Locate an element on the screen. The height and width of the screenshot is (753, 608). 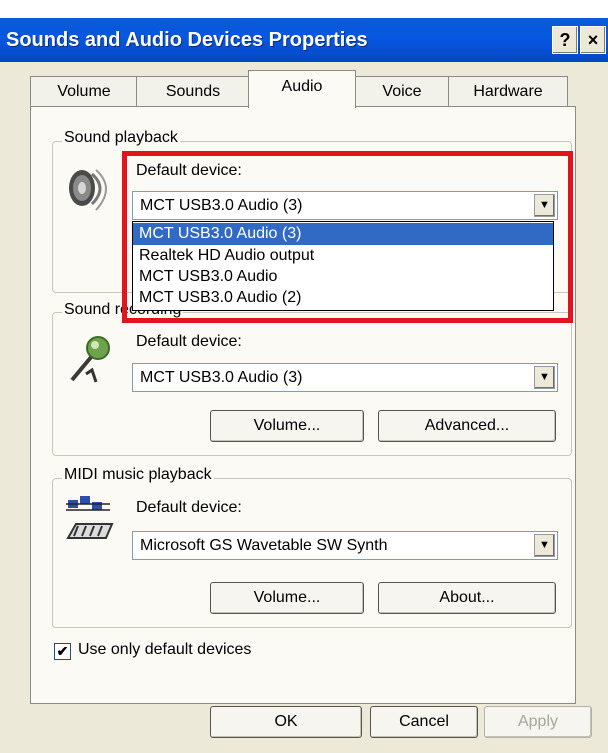
tab-volume: Volume is located at coordinates (84, 91).